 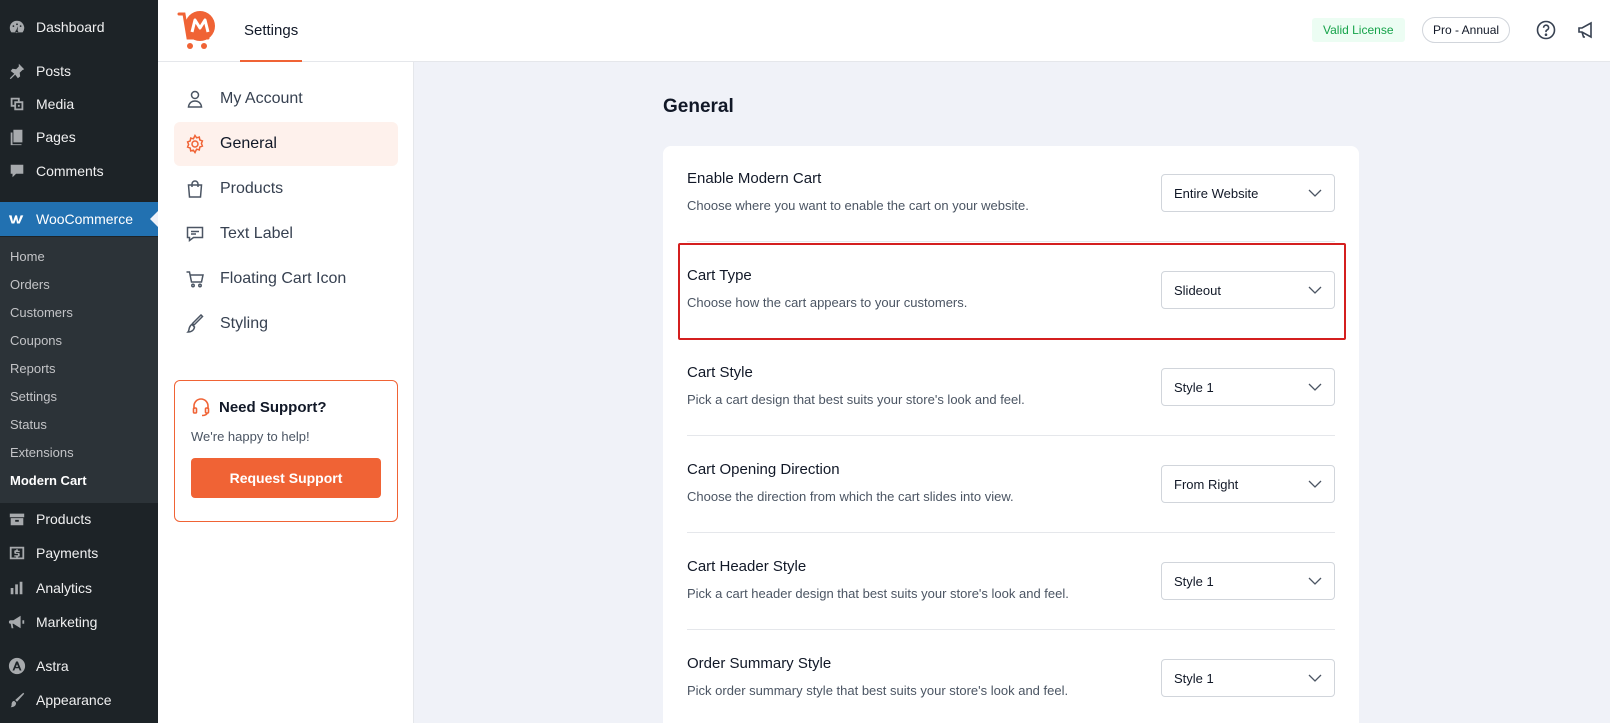 I want to click on nav-products: Products, so click(x=286, y=189).